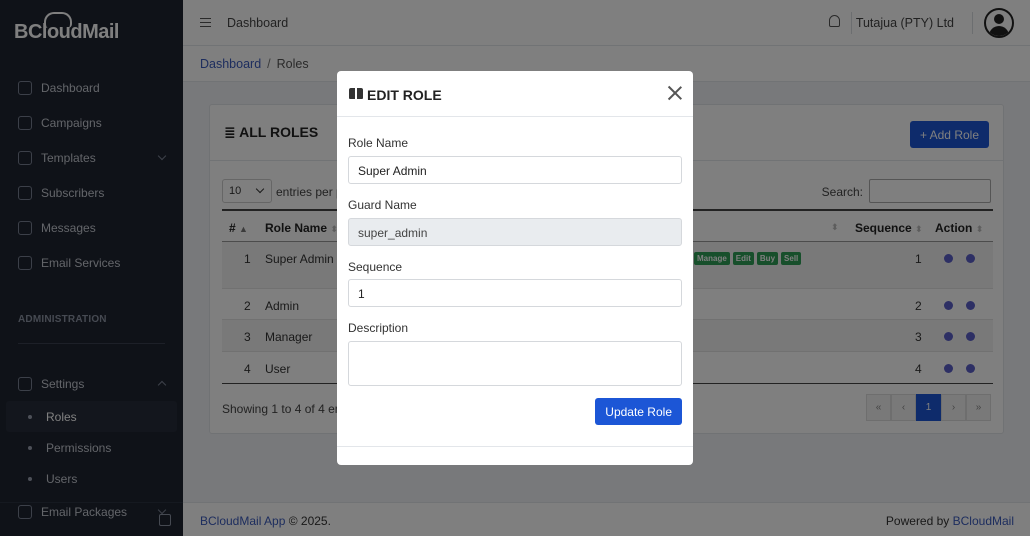  Describe the element at coordinates (515, 170) in the screenshot. I see `role-name-field: Super Admin` at that location.